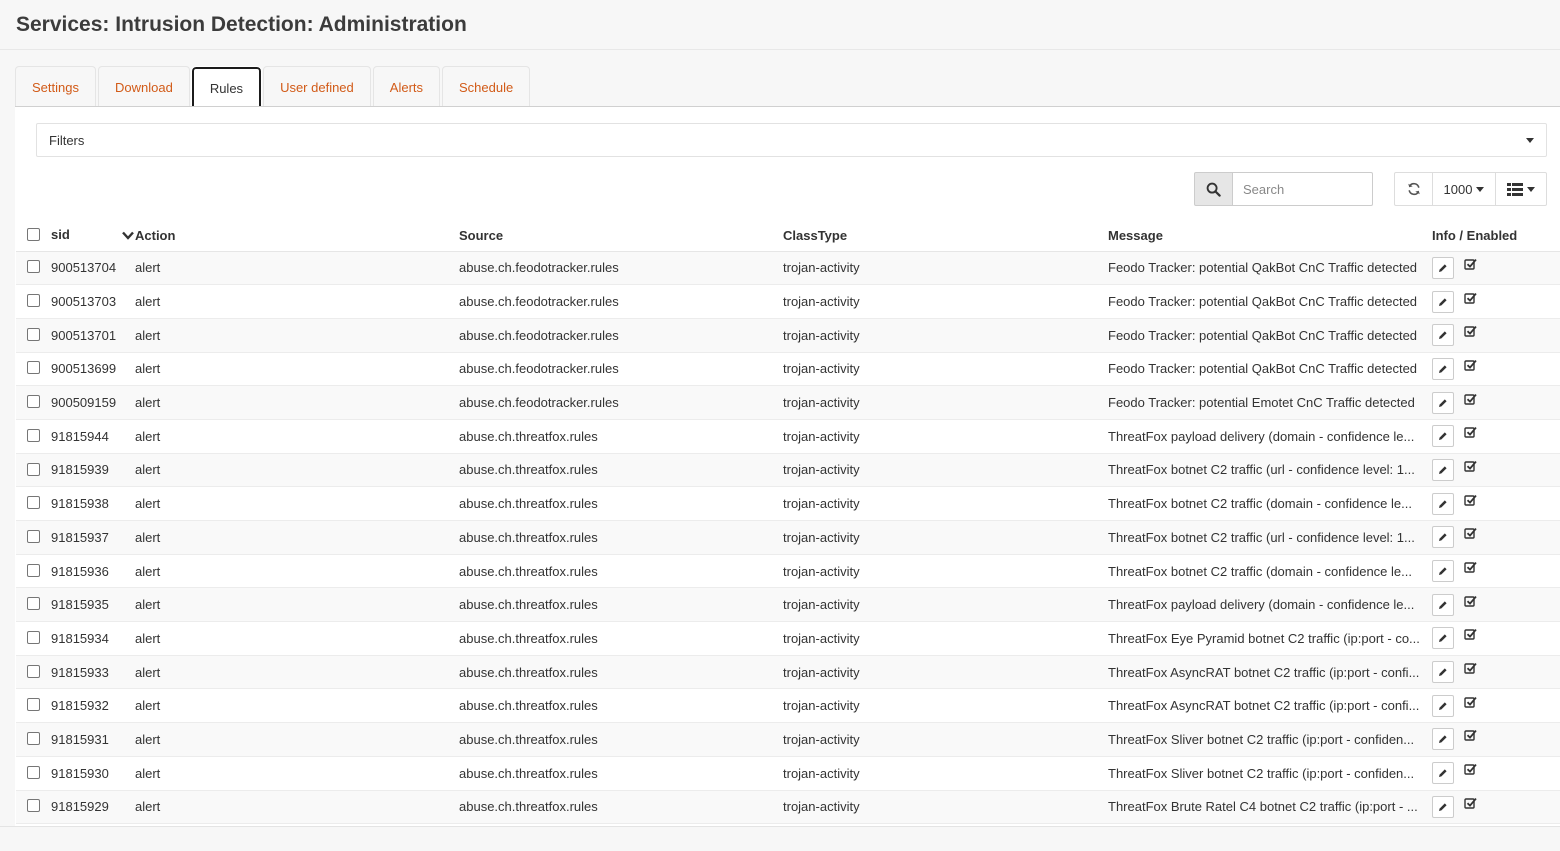 The width and height of the screenshot is (1560, 851). What do you see at coordinates (1270, 236) in the screenshot?
I see `column-header-message: Message` at bounding box center [1270, 236].